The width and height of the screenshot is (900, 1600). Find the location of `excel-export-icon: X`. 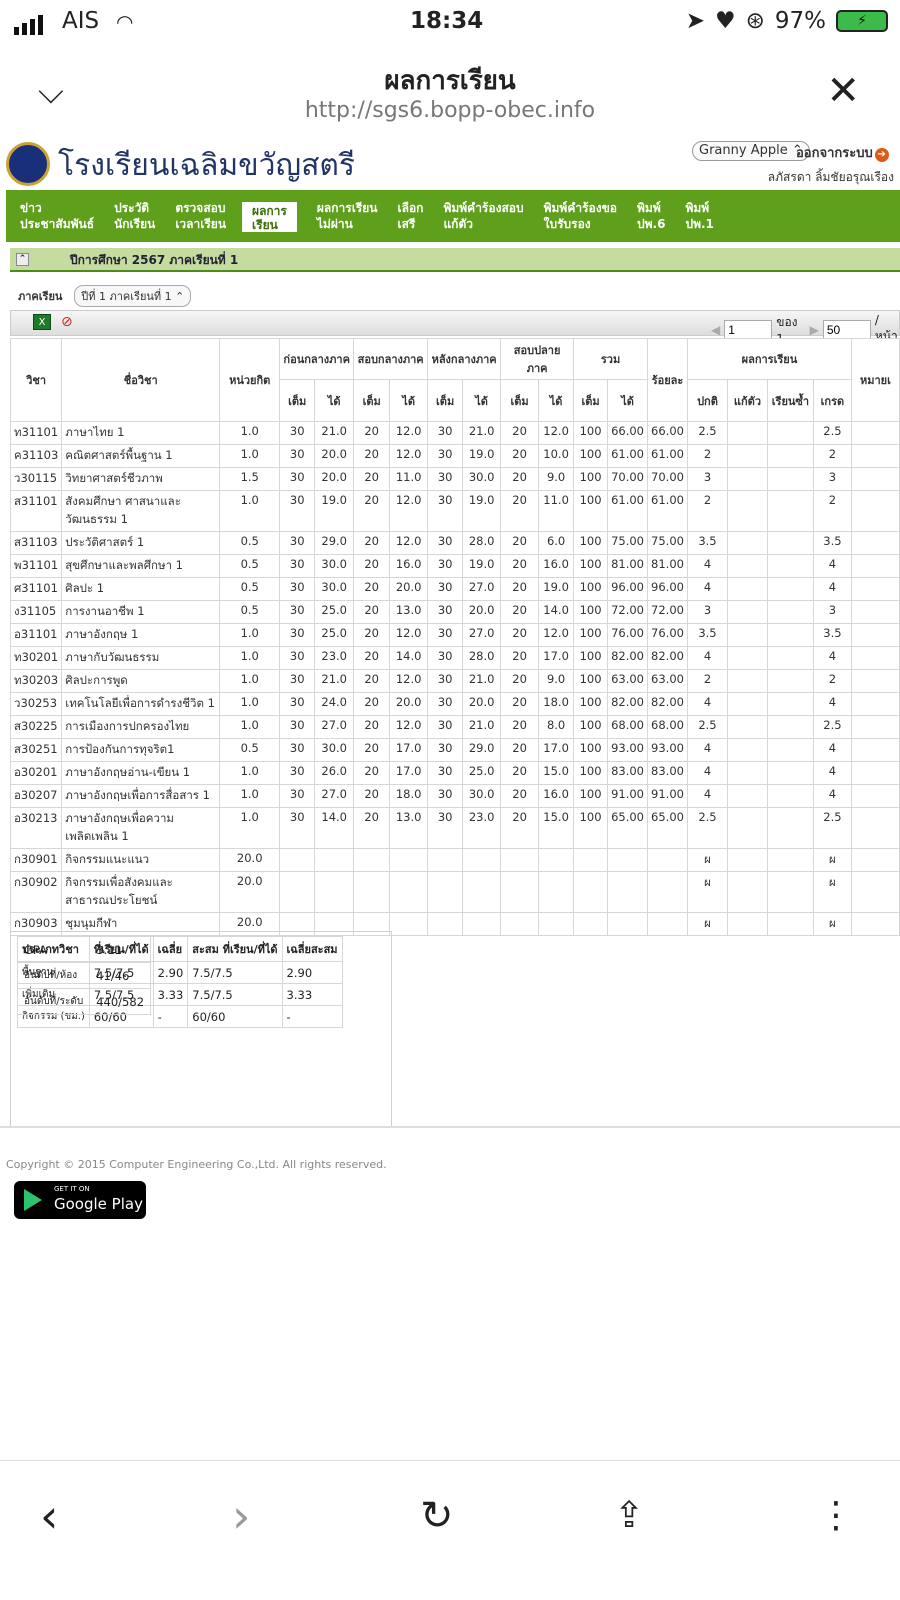

excel-export-icon: X is located at coordinates (42, 322).